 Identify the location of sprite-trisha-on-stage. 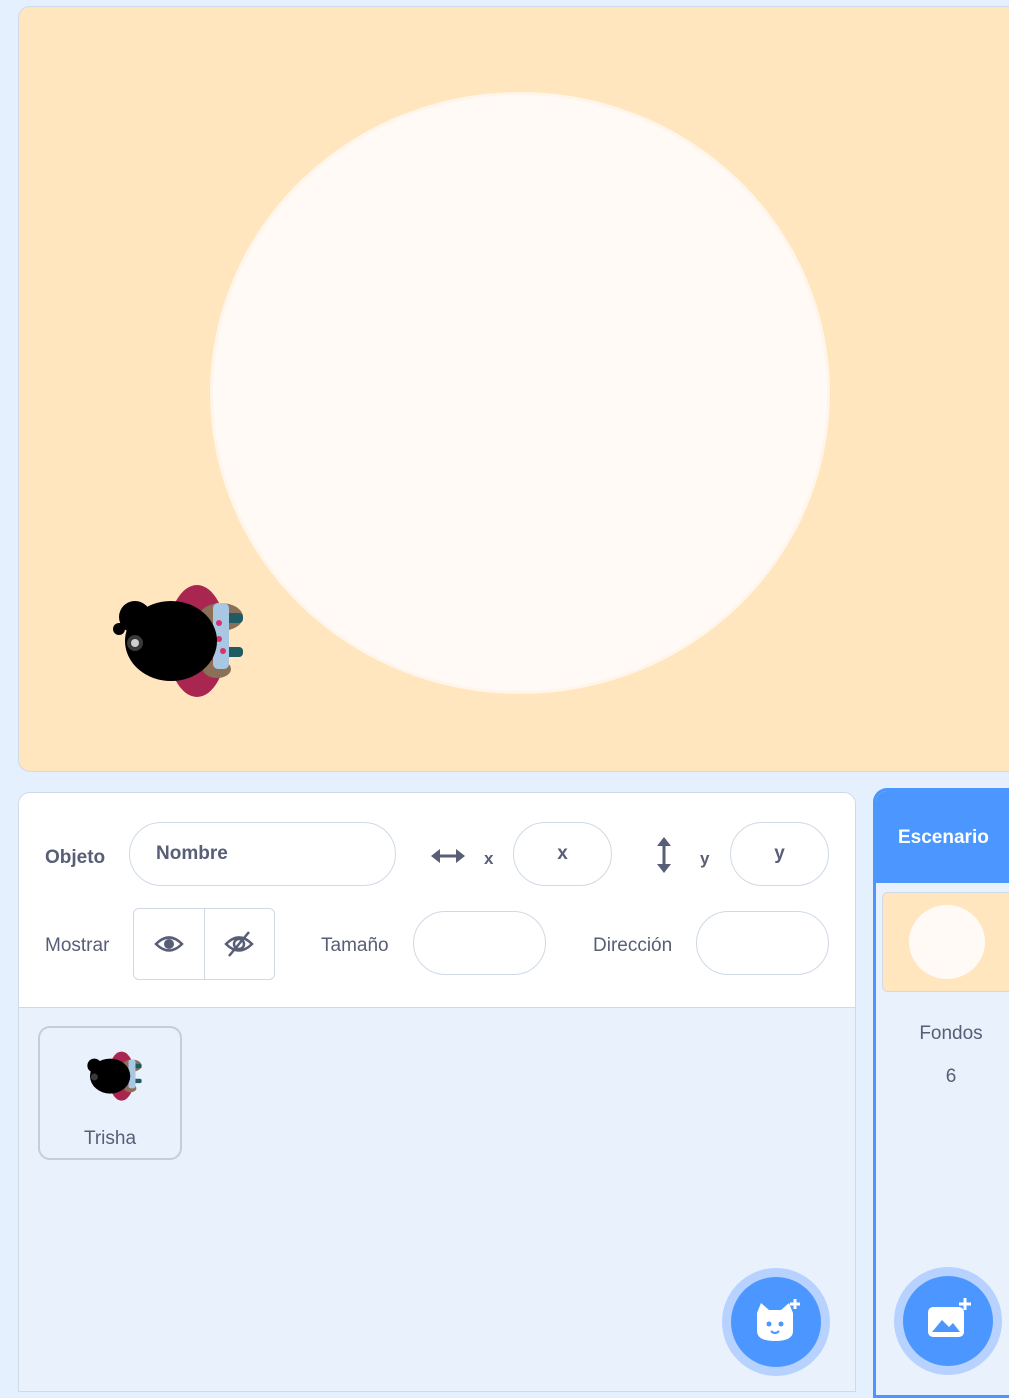
(173, 634).